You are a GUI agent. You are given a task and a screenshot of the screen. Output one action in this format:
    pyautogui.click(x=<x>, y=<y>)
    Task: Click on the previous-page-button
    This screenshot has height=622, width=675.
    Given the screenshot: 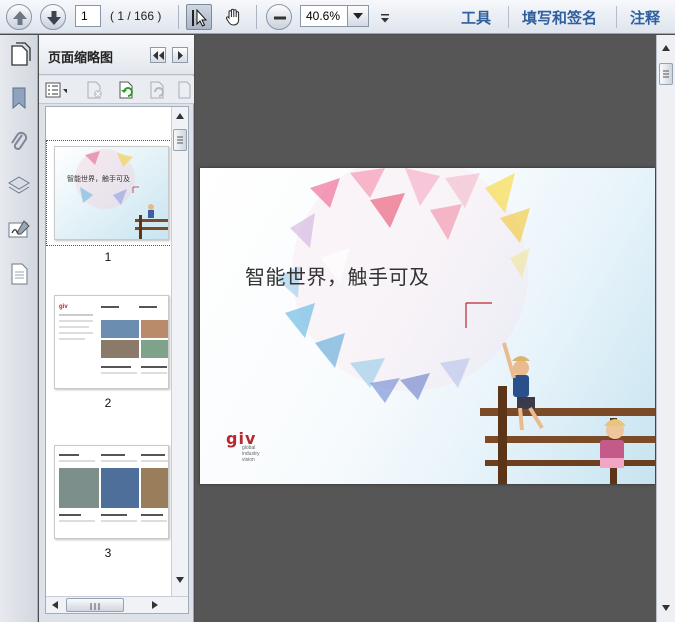 What is the action you would take?
    pyautogui.click(x=19, y=17)
    